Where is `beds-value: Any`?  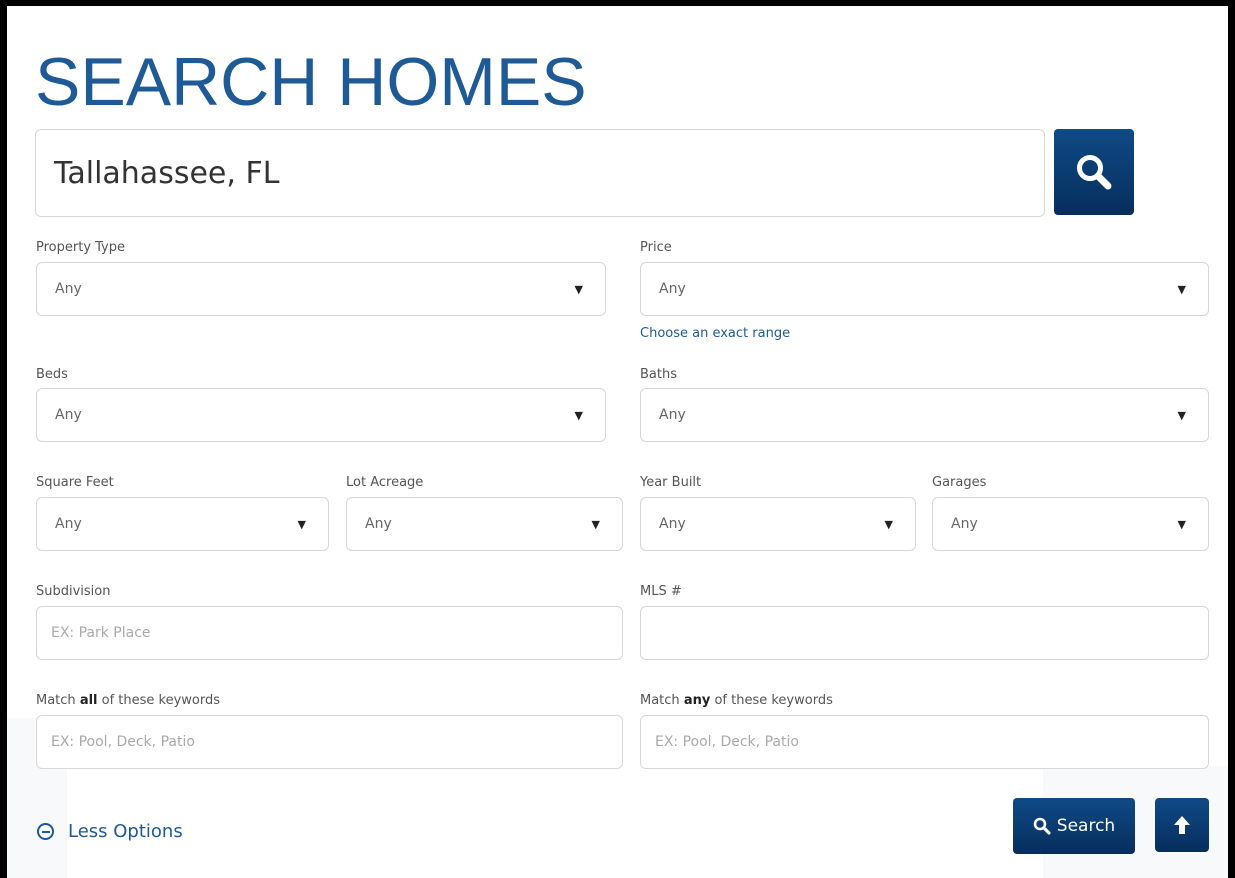 beds-value: Any is located at coordinates (68, 415).